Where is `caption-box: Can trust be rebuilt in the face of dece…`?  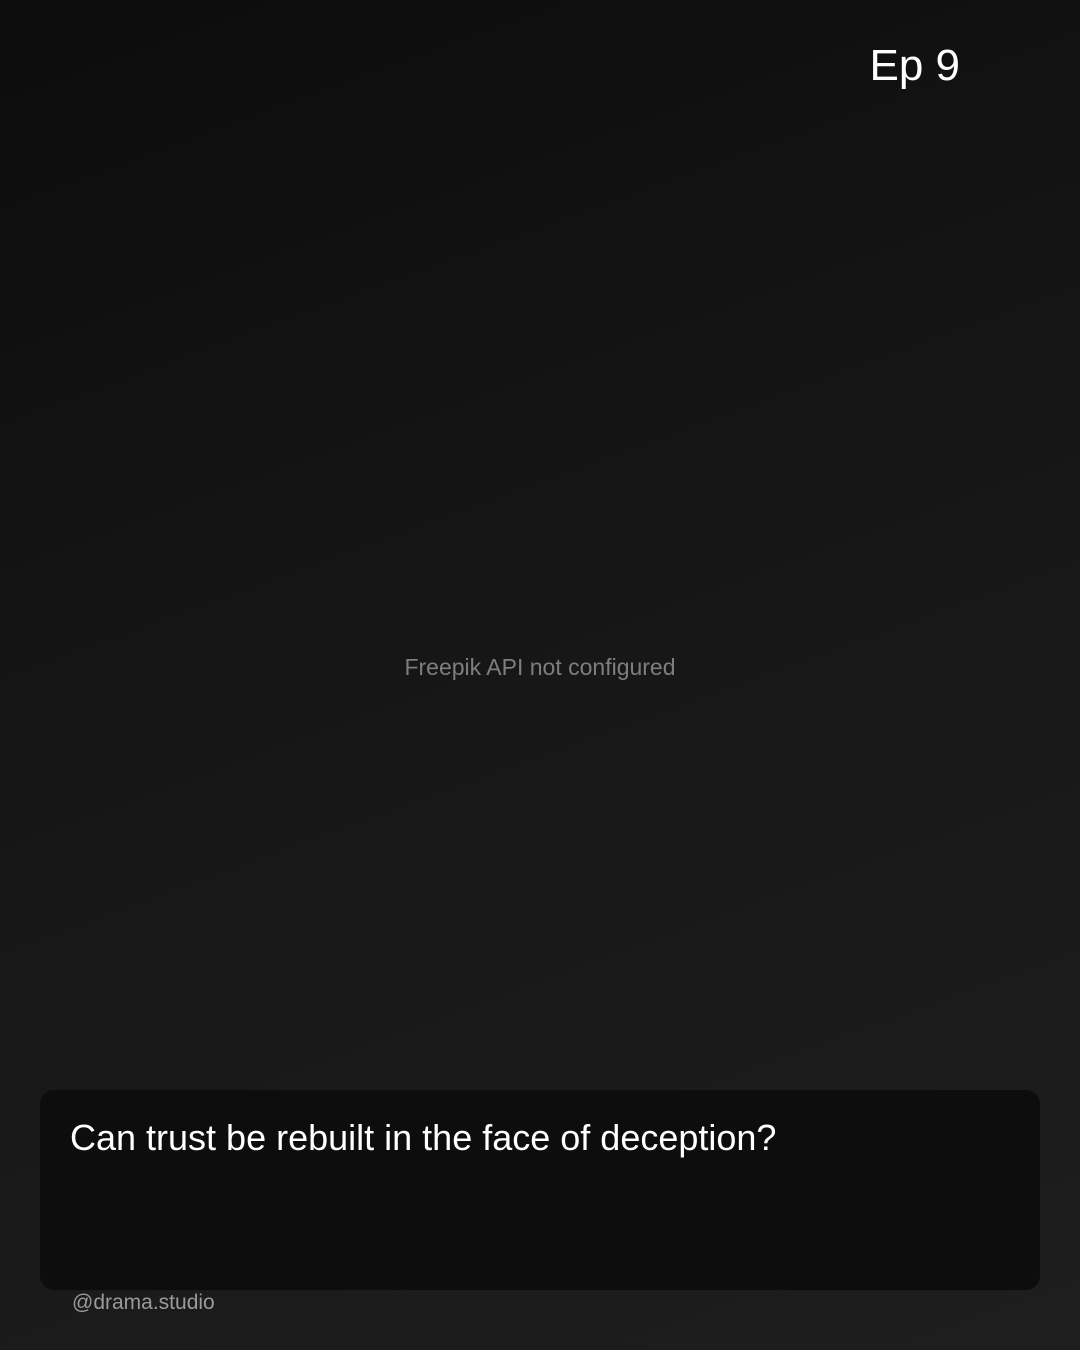 caption-box: Can trust be rebuilt in the face of dece… is located at coordinates (540, 1190).